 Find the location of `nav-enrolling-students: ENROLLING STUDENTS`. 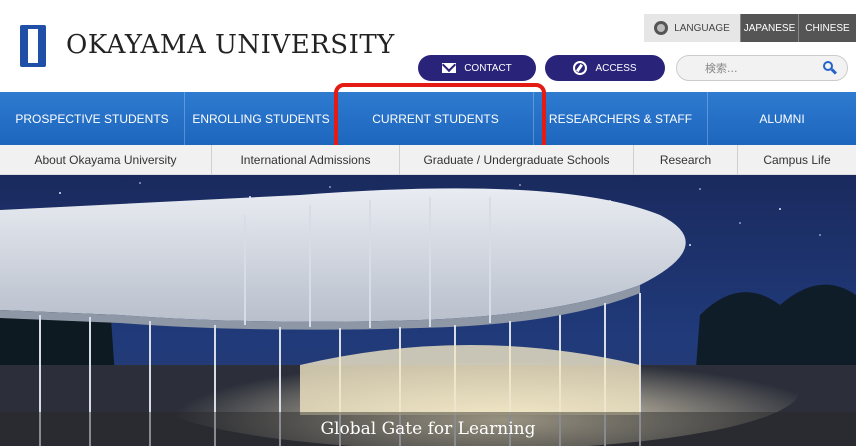

nav-enrolling-students: ENROLLING STUDENTS is located at coordinates (261, 118).